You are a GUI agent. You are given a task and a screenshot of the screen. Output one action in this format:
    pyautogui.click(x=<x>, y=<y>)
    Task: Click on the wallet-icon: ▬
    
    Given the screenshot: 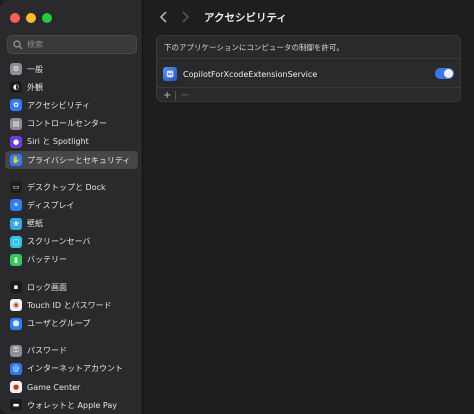 What is the action you would take?
    pyautogui.click(x=16, y=405)
    